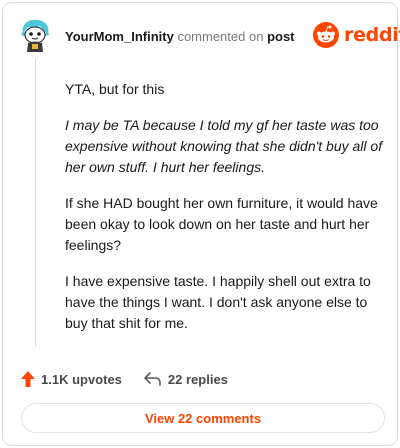  What do you see at coordinates (372, 35) in the screenshot?
I see `reddit-wordmark: reddit` at bounding box center [372, 35].